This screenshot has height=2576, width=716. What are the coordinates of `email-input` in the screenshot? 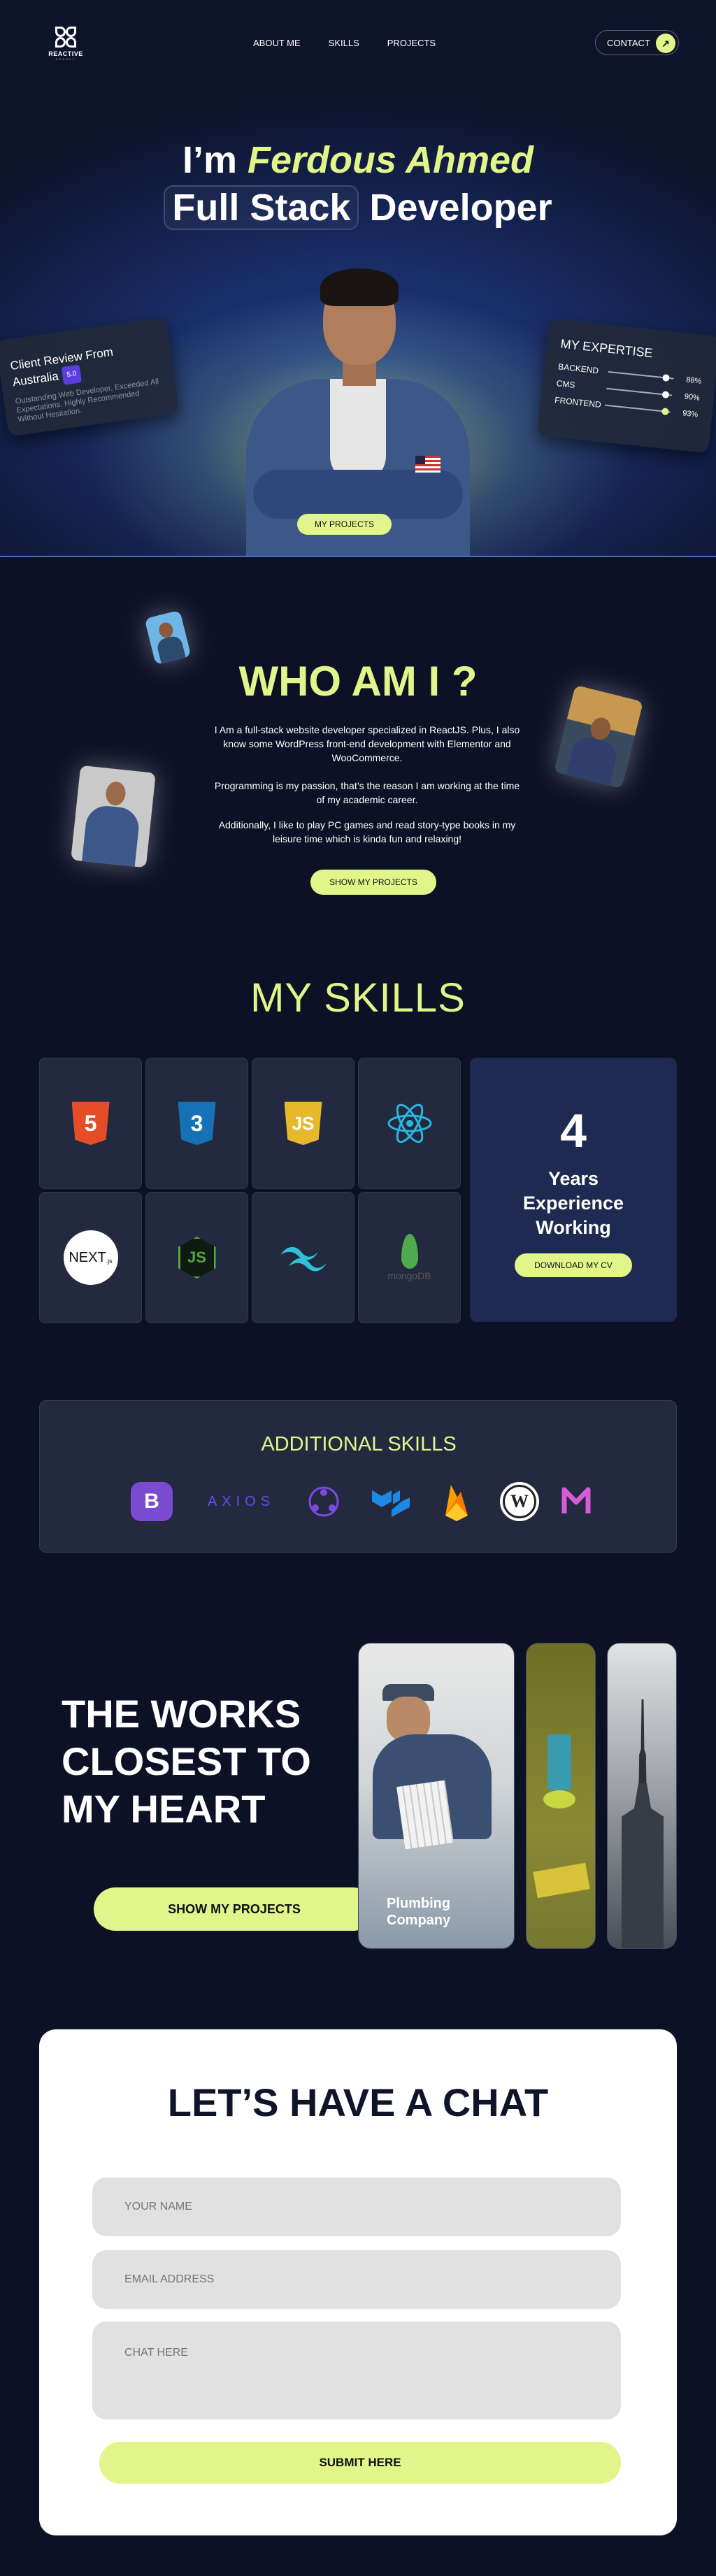 It's located at (356, 2279).